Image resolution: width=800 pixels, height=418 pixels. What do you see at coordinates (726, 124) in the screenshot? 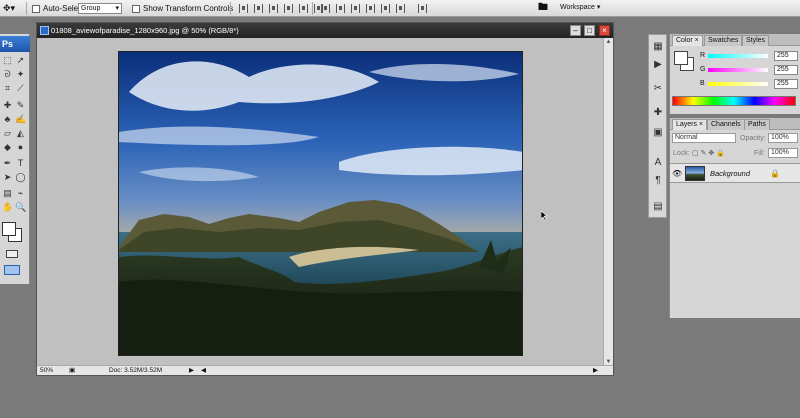
I see `tab-channels: Channels` at bounding box center [726, 124].